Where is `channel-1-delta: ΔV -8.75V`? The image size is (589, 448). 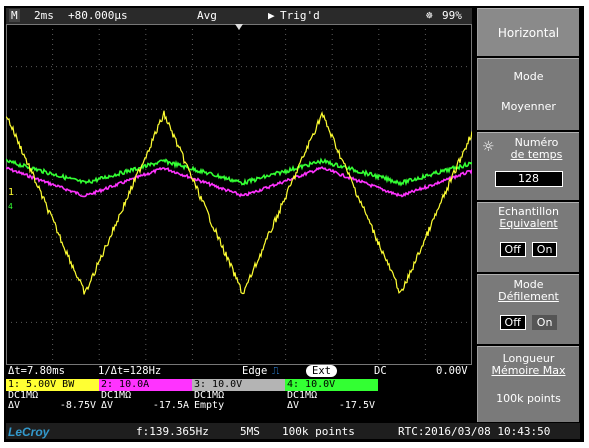 channel-1-delta: ΔV -8.75V is located at coordinates (52, 406).